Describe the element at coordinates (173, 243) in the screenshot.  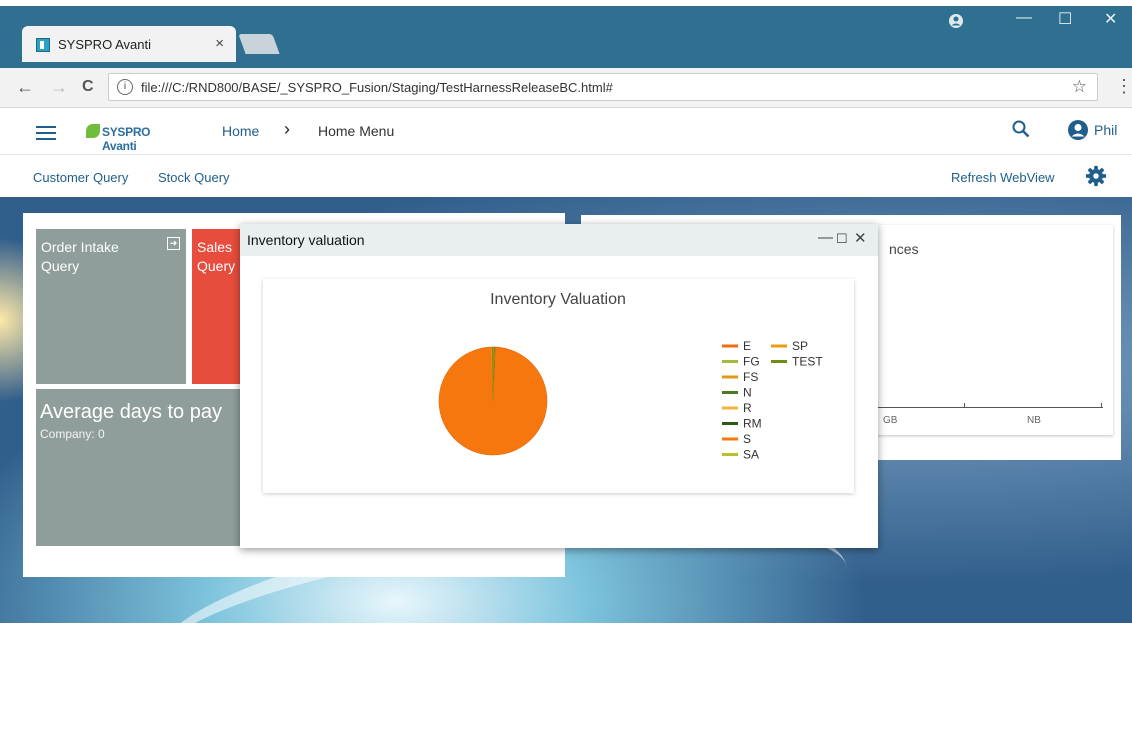
I see `launch-icon: ➜` at that location.